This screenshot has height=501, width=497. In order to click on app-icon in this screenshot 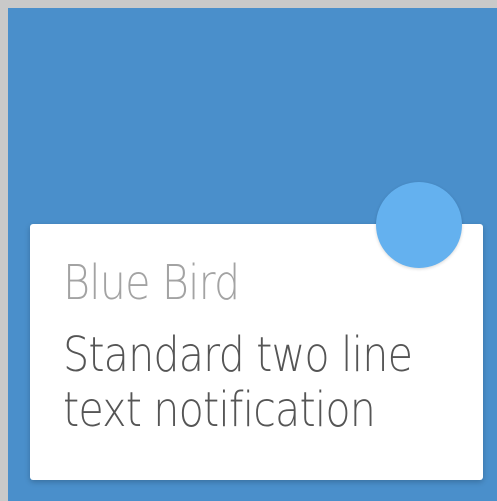, I will do `click(419, 225)`.